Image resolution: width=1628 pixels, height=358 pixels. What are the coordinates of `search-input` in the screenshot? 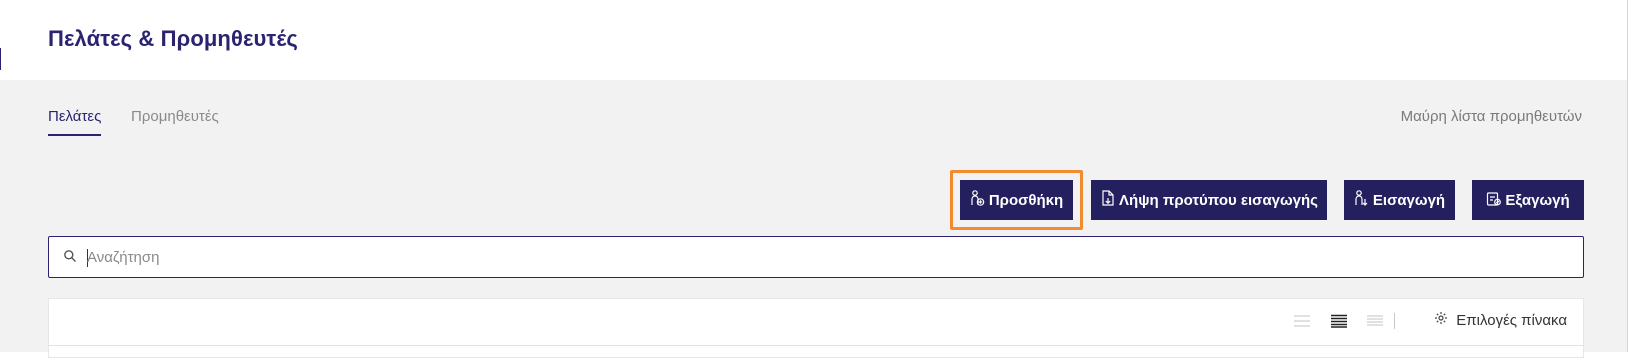 It's located at (827, 257).